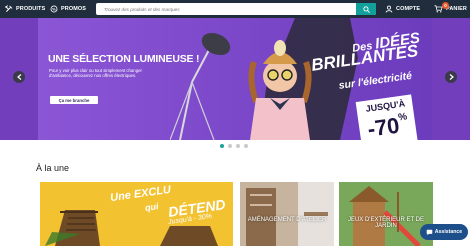 Image resolution: width=470 pixels, height=246 pixels. Describe the element at coordinates (136, 214) in the screenshot. I see `featured-card-exclu: Une EXCLU qui DÉTEND Jusqu'à - 30%` at that location.